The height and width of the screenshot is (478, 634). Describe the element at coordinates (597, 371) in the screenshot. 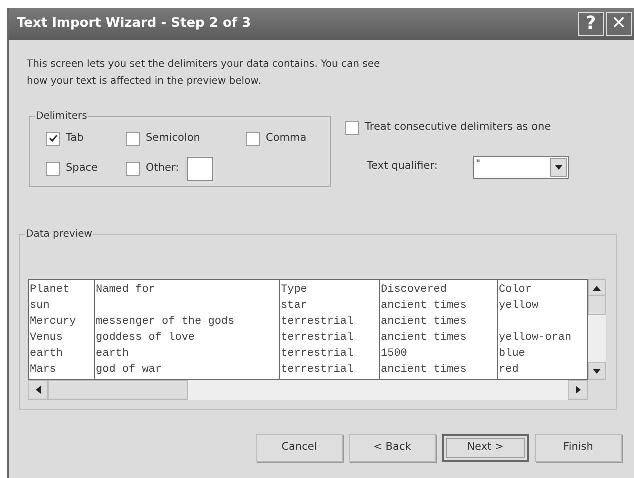

I see `scroll-down-icon` at that location.